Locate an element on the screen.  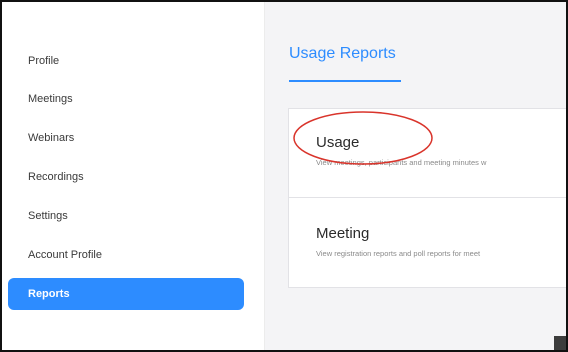
page-title: Usage Reports is located at coordinates (342, 54).